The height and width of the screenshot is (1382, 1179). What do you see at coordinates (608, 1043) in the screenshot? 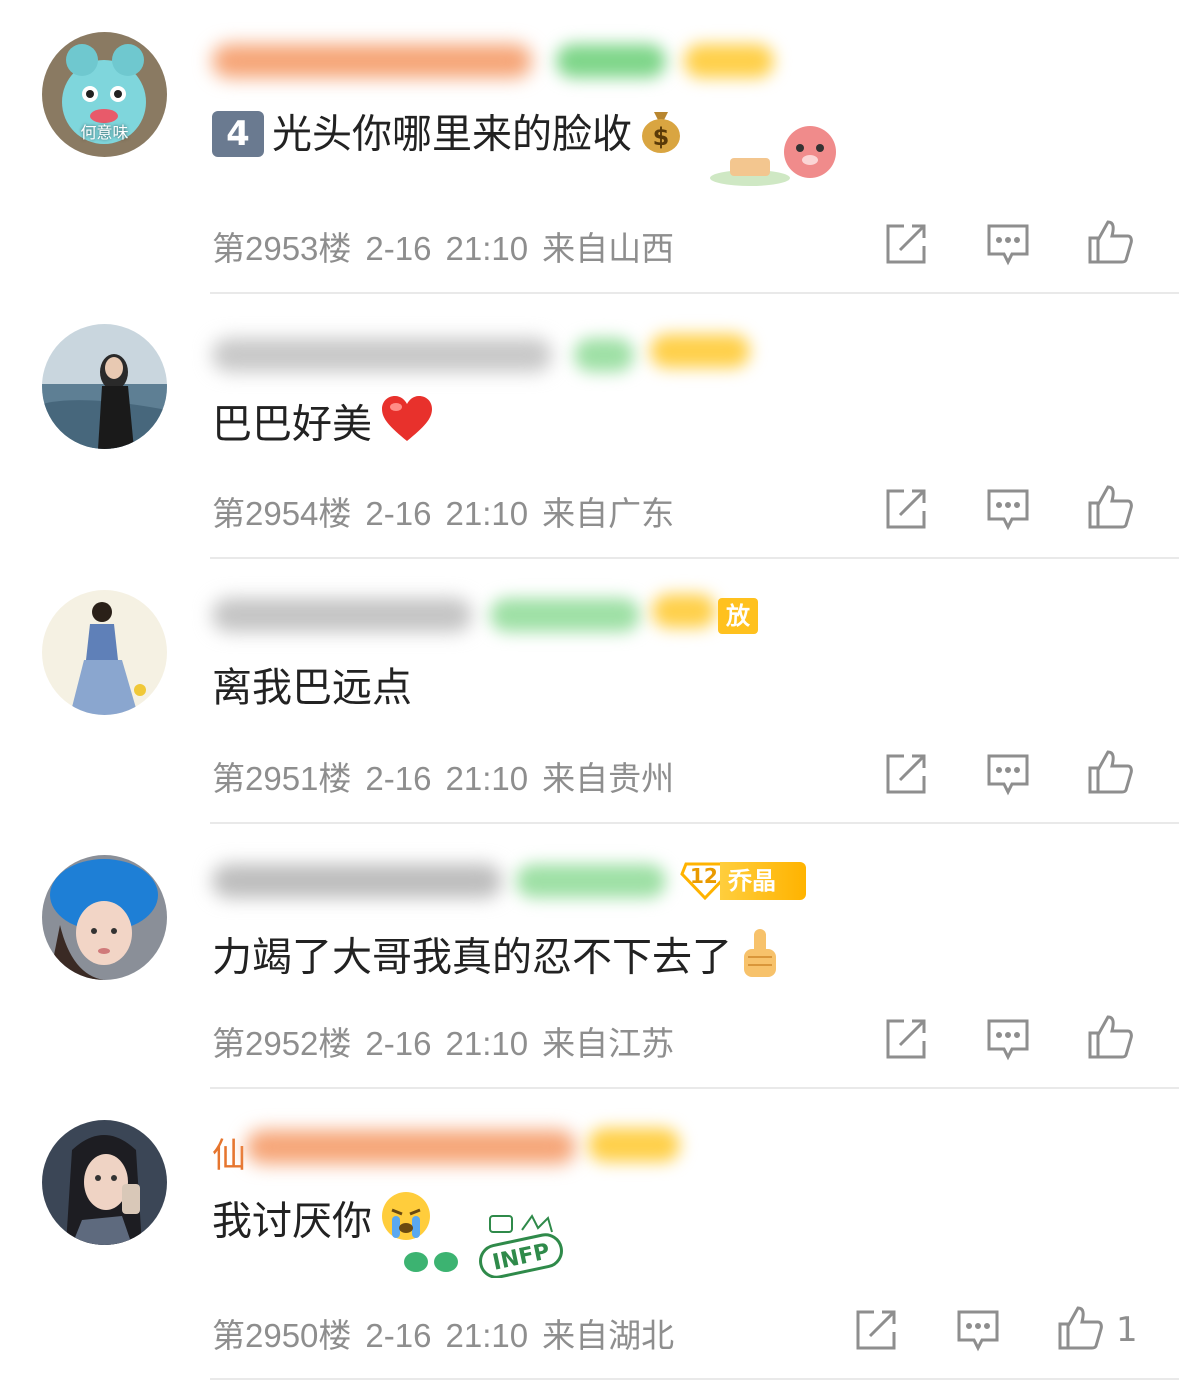
I see `comment-location: 来自江苏` at bounding box center [608, 1043].